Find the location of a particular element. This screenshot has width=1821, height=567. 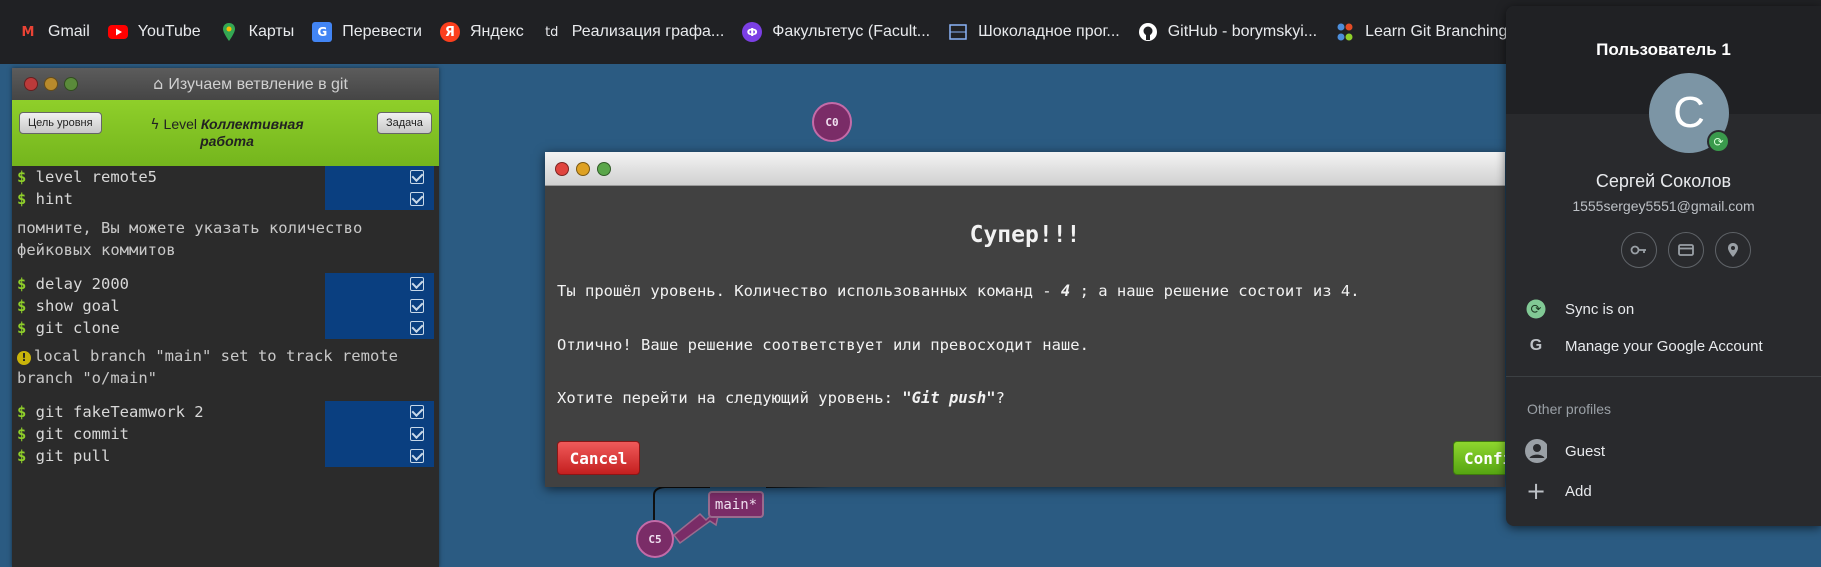

sidebar-title: ⌂ Изучаем ветвление в git is located at coordinates (250, 83).